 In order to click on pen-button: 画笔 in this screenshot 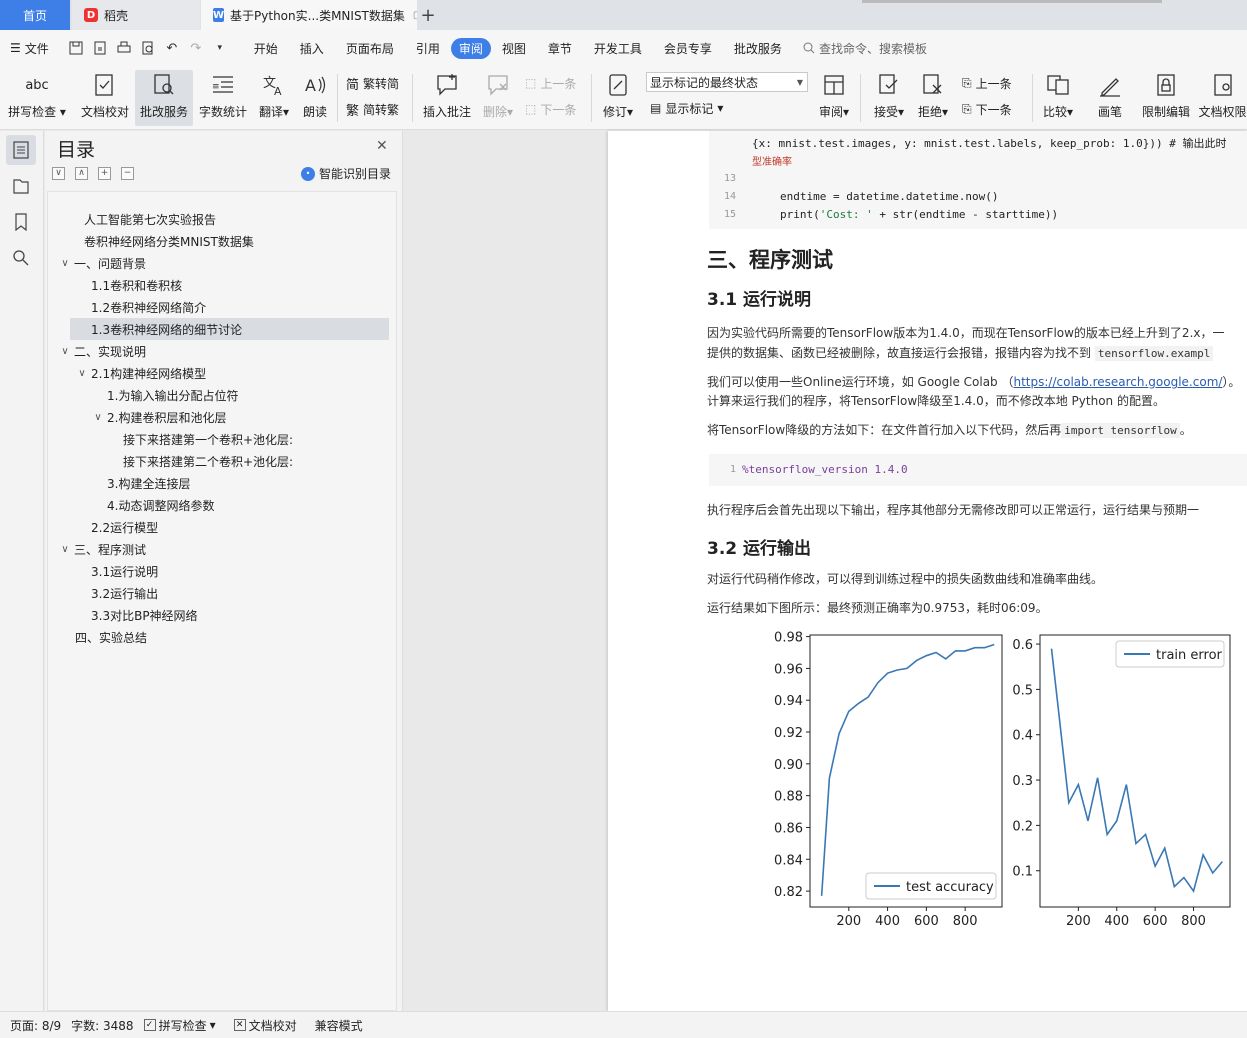, I will do `click(1110, 98)`.